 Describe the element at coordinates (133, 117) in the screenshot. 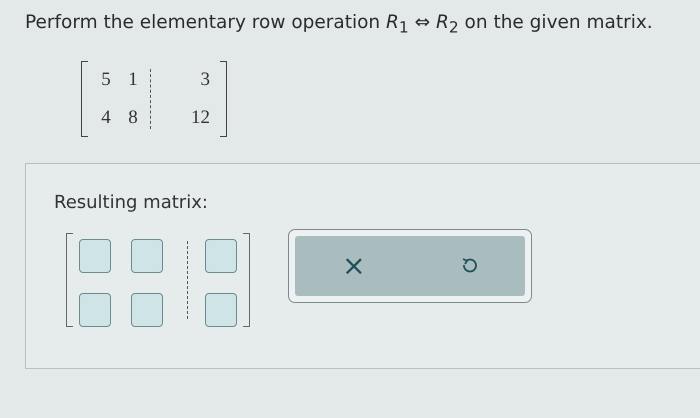

I see `matrix-entry: 8` at that location.